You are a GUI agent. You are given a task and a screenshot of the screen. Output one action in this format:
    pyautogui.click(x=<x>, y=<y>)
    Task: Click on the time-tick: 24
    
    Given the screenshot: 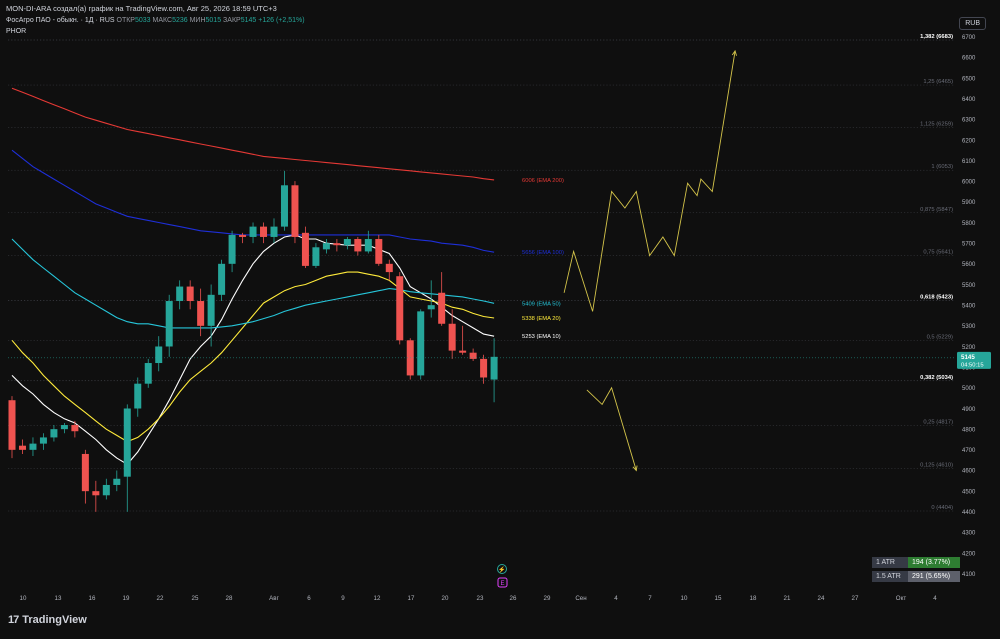 What is the action you would take?
    pyautogui.click(x=821, y=598)
    